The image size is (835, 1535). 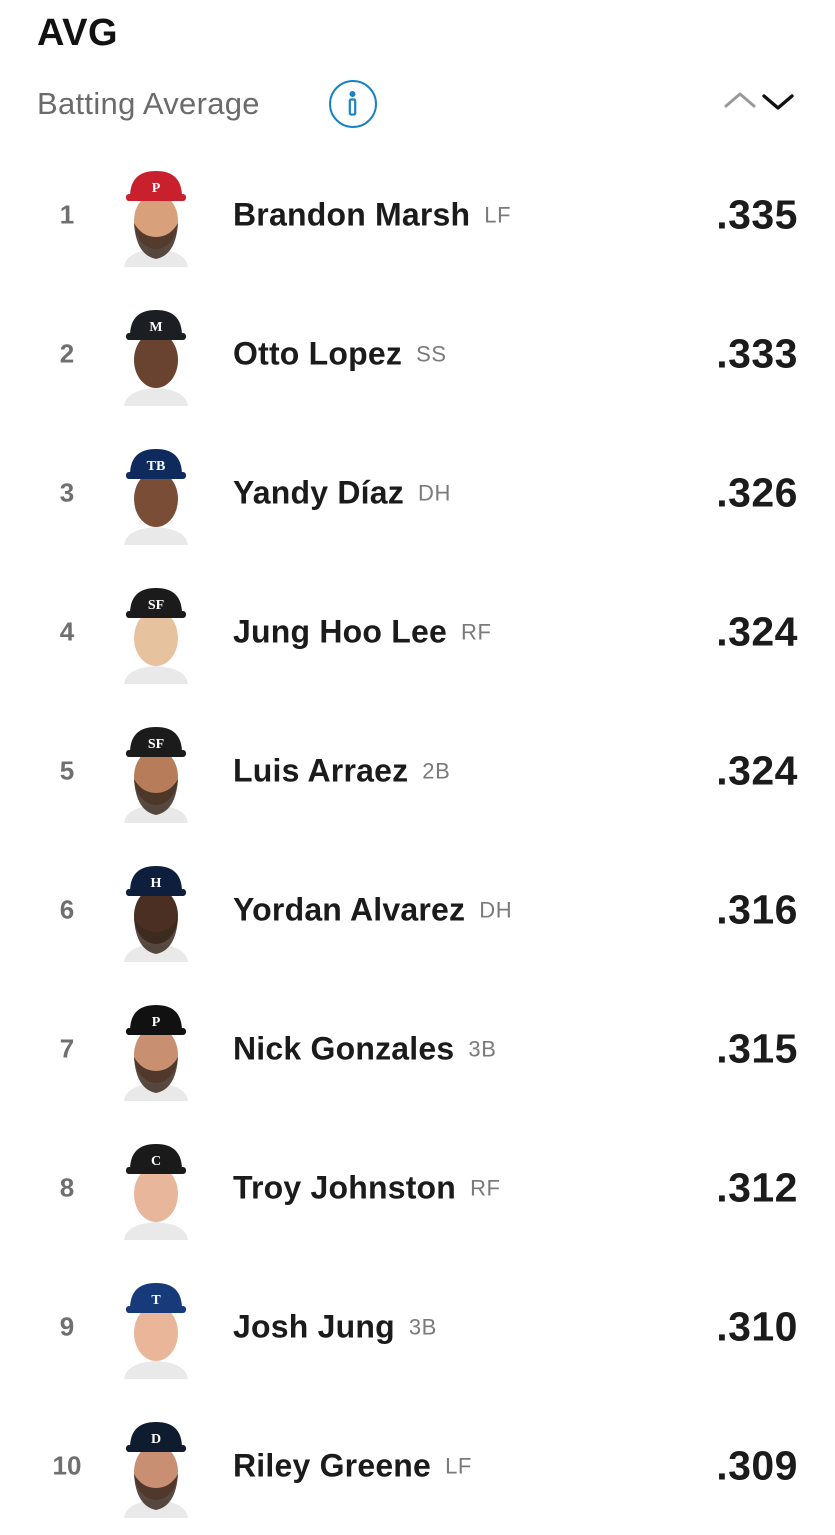 I want to click on player-info: Riley Greene LF, so click(x=352, y=1465).